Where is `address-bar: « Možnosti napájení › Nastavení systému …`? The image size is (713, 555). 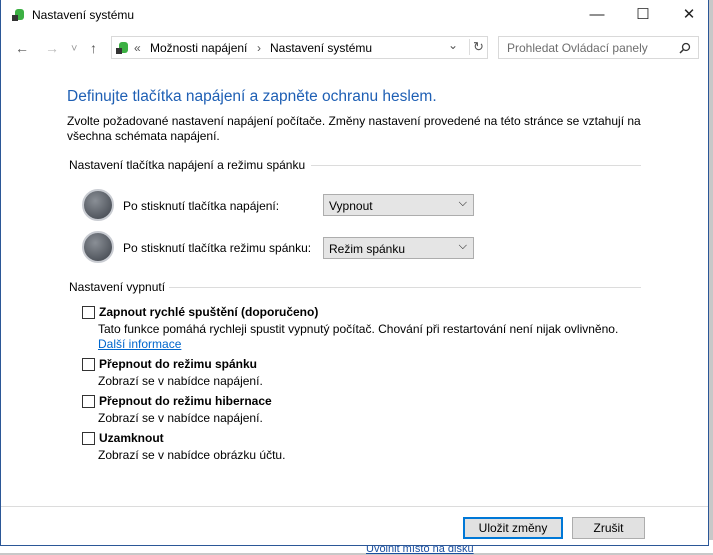 address-bar: « Možnosti napájení › Nastavení systému … is located at coordinates (299, 47).